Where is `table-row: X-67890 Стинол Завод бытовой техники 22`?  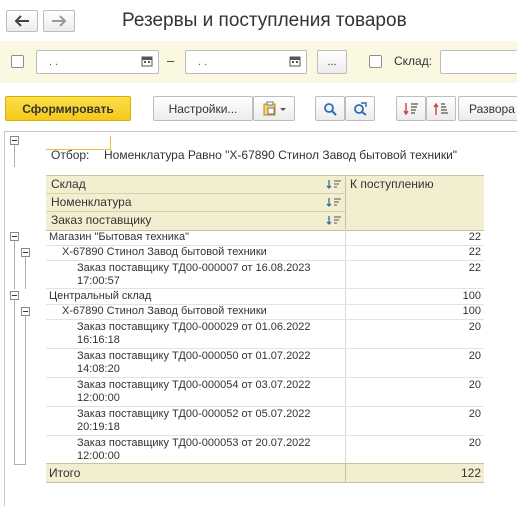
table-row: X-67890 Стинол Завод бытовой техники 22 is located at coordinates (265, 253).